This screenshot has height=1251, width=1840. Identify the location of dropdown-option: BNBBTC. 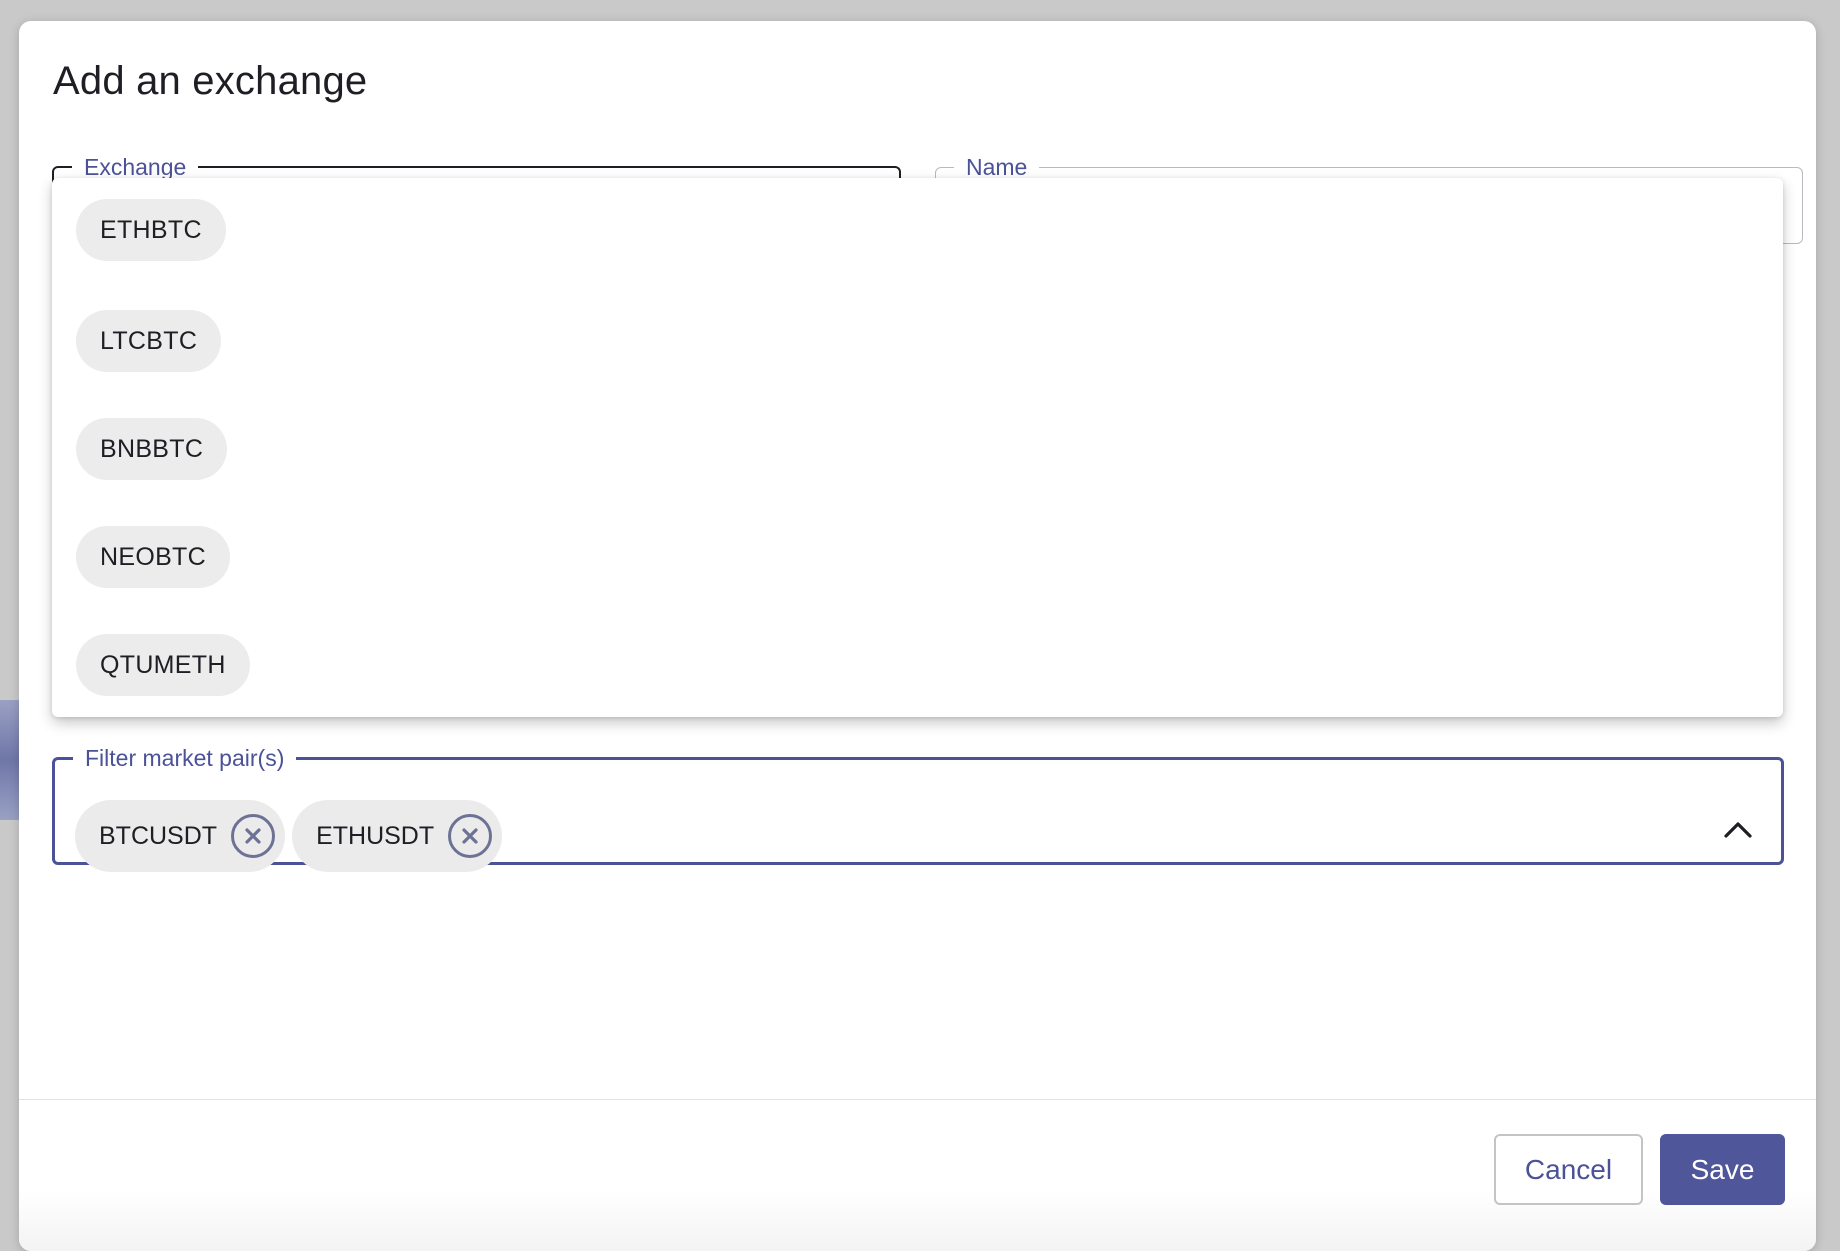
(152, 449).